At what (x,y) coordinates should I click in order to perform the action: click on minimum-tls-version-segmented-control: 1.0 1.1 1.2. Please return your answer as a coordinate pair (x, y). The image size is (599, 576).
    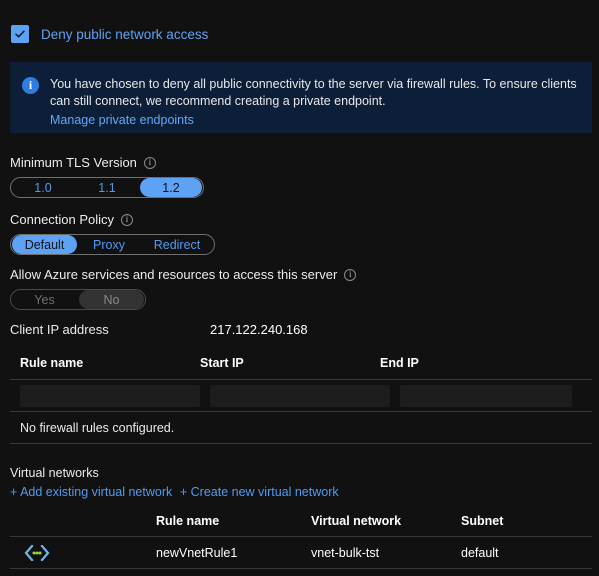
    Looking at the image, I should click on (107, 187).